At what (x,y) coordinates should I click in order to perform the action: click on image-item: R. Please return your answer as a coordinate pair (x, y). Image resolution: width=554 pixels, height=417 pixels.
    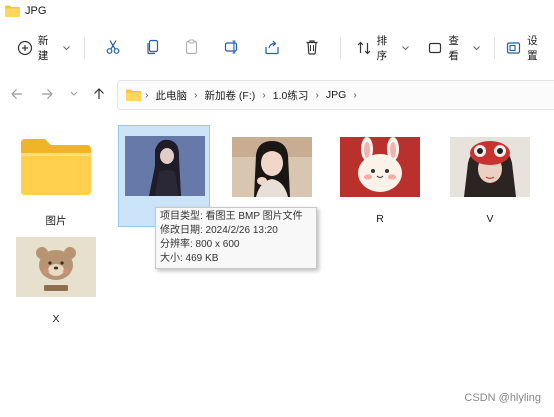
    Looking at the image, I should click on (380, 178).